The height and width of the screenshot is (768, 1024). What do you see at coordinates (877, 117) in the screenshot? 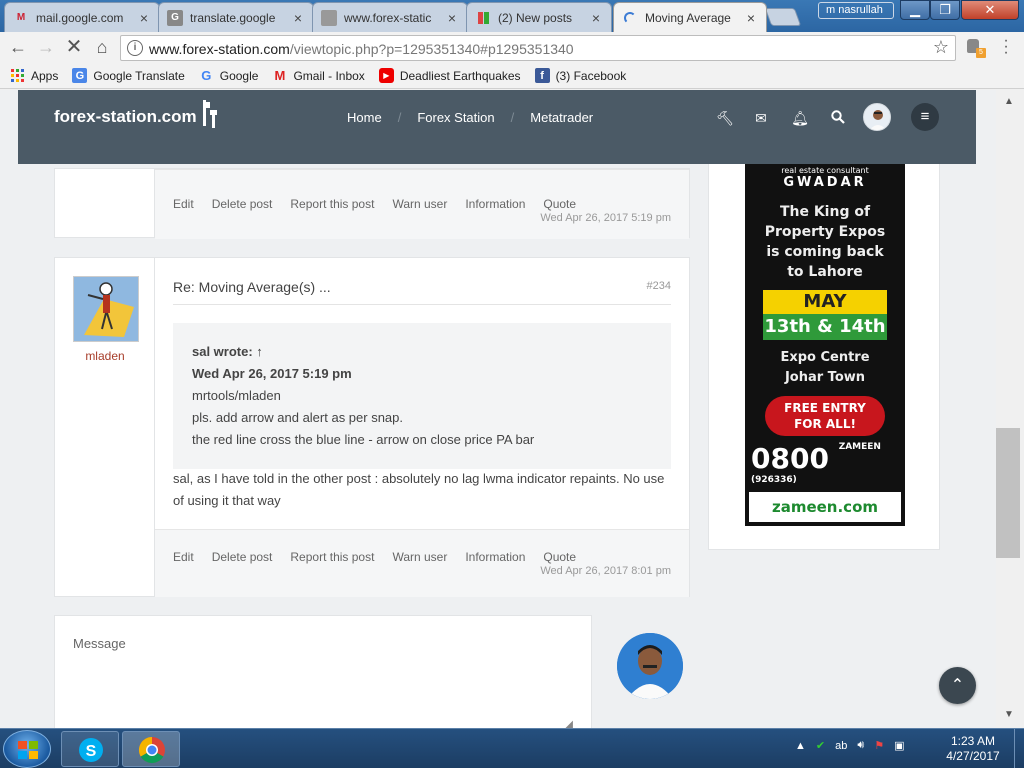
I see `user-avatar` at bounding box center [877, 117].